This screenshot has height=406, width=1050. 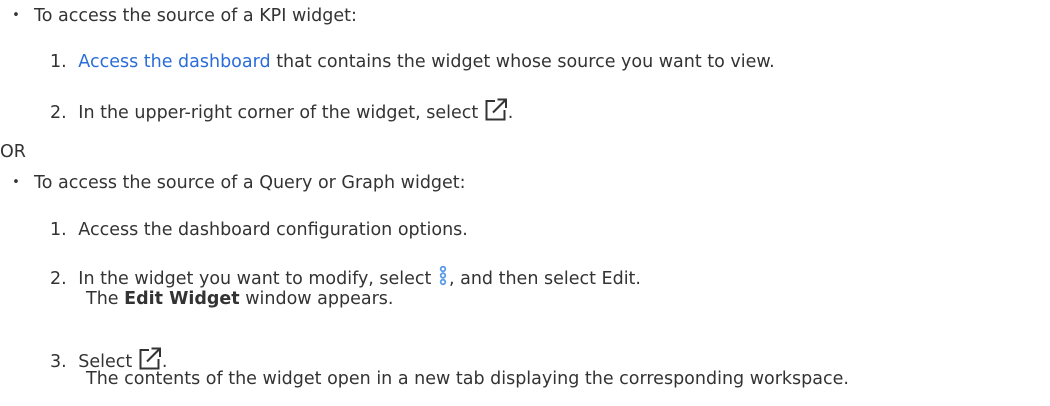 What do you see at coordinates (496, 112) in the screenshot?
I see `external-link-icon` at bounding box center [496, 112].